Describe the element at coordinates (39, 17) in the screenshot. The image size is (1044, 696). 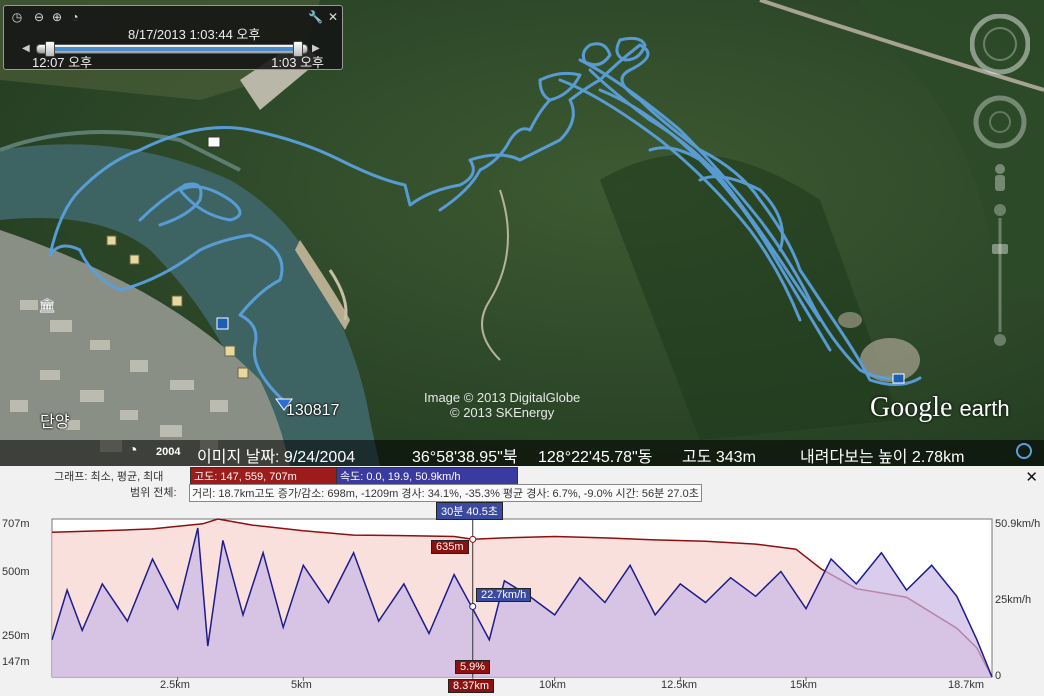
I see `zoom-out-icon: ⊖` at that location.